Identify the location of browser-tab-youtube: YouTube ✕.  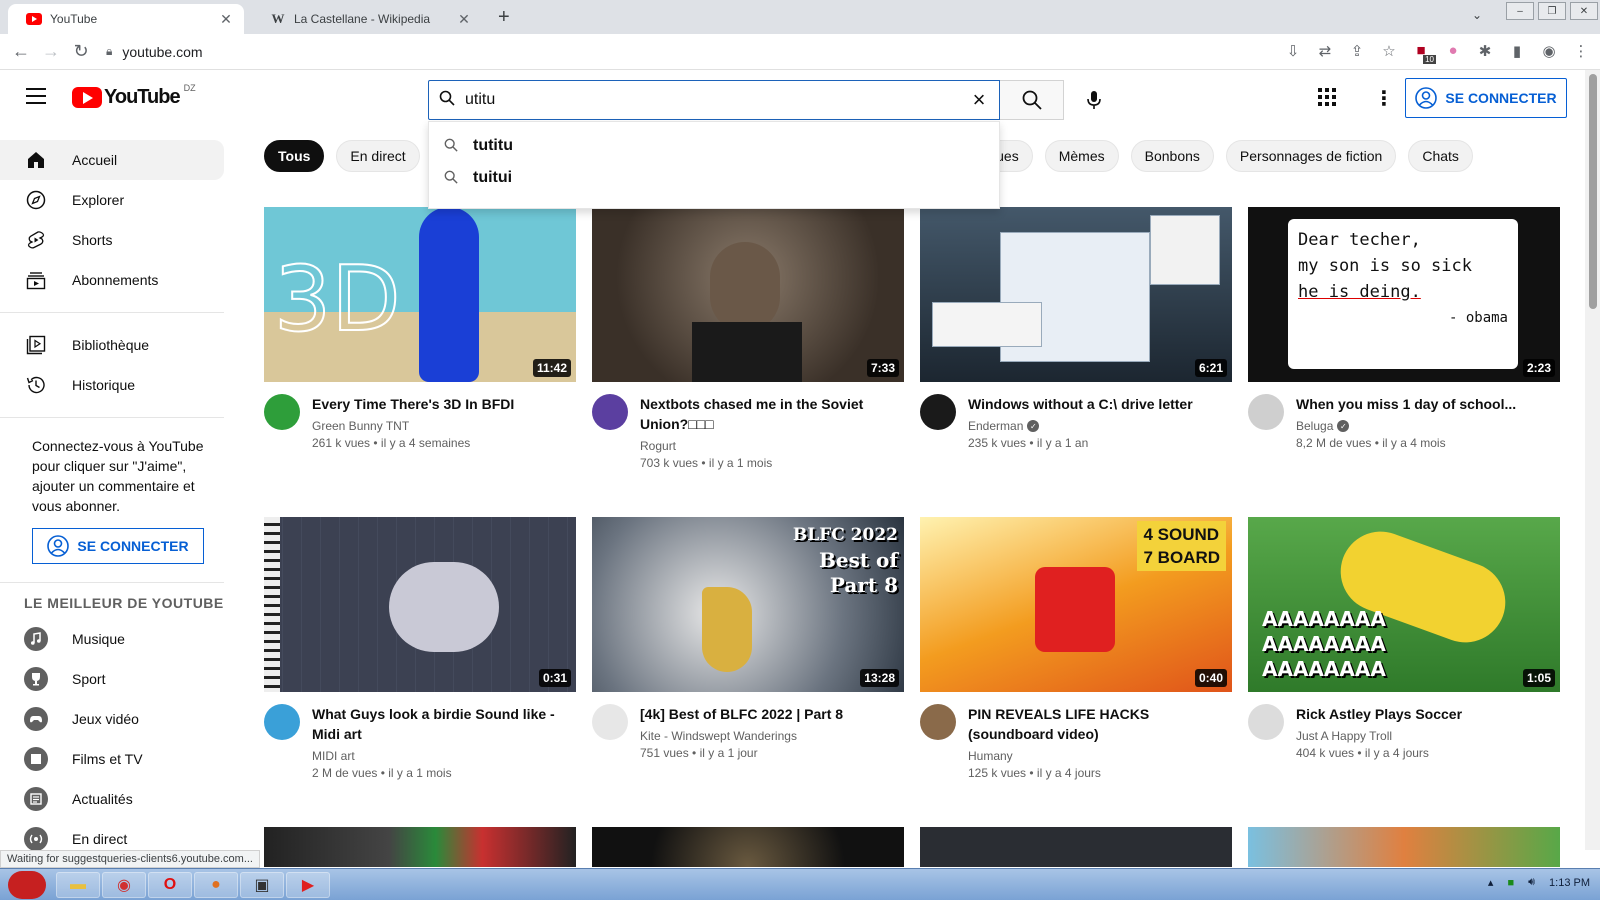
(126, 19).